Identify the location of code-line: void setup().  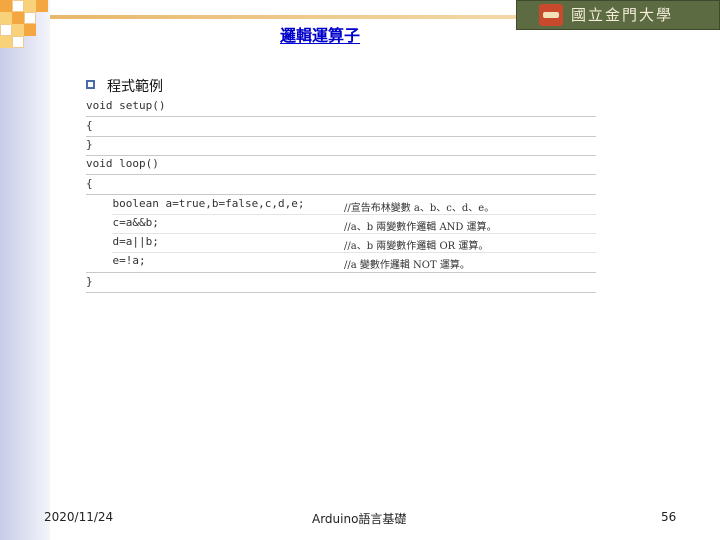
(126, 105).